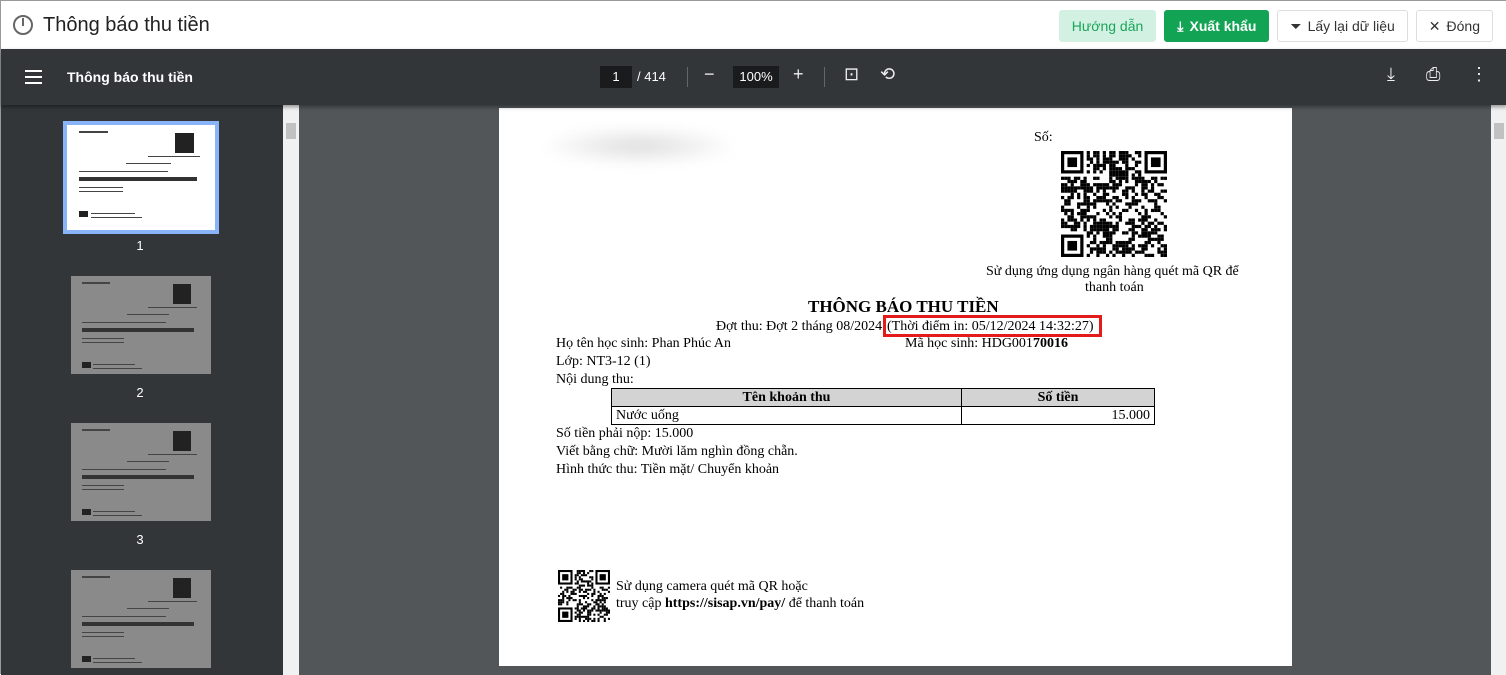 This screenshot has width=1506, height=675. What do you see at coordinates (643, 343) in the screenshot?
I see `student-name: Họ tên học sinh: Phan Phúc An` at bounding box center [643, 343].